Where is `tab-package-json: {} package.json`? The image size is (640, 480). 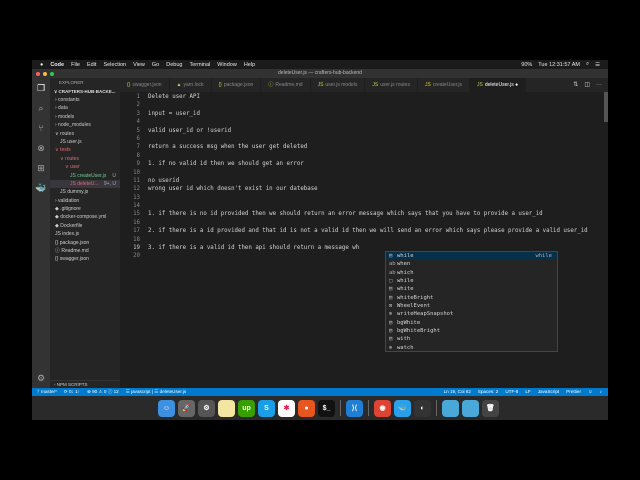
tab-package-json: {} package.json is located at coordinates (237, 85).